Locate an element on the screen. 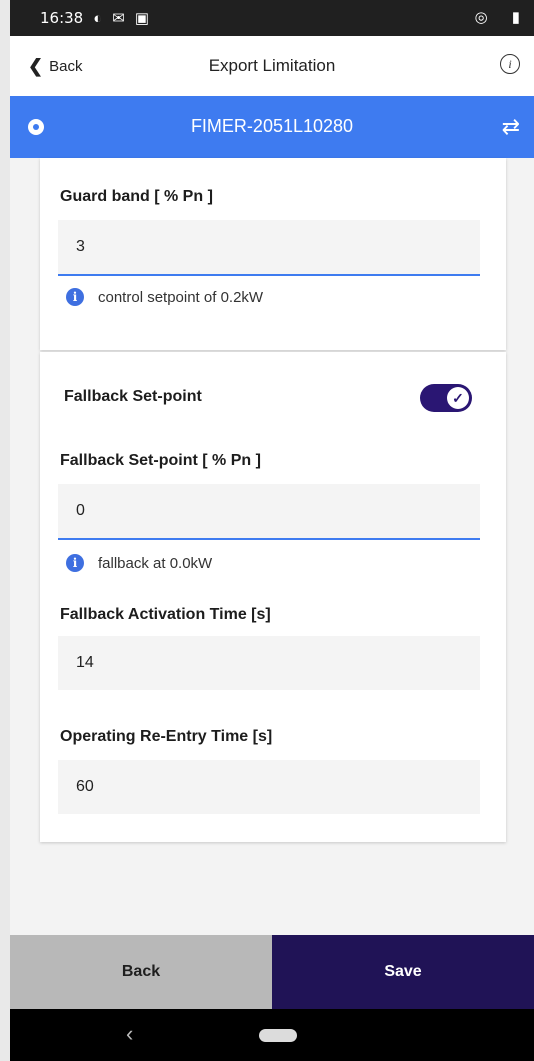  guard-band-hint-text: control setpoint of 0.2kW is located at coordinates (181, 297).